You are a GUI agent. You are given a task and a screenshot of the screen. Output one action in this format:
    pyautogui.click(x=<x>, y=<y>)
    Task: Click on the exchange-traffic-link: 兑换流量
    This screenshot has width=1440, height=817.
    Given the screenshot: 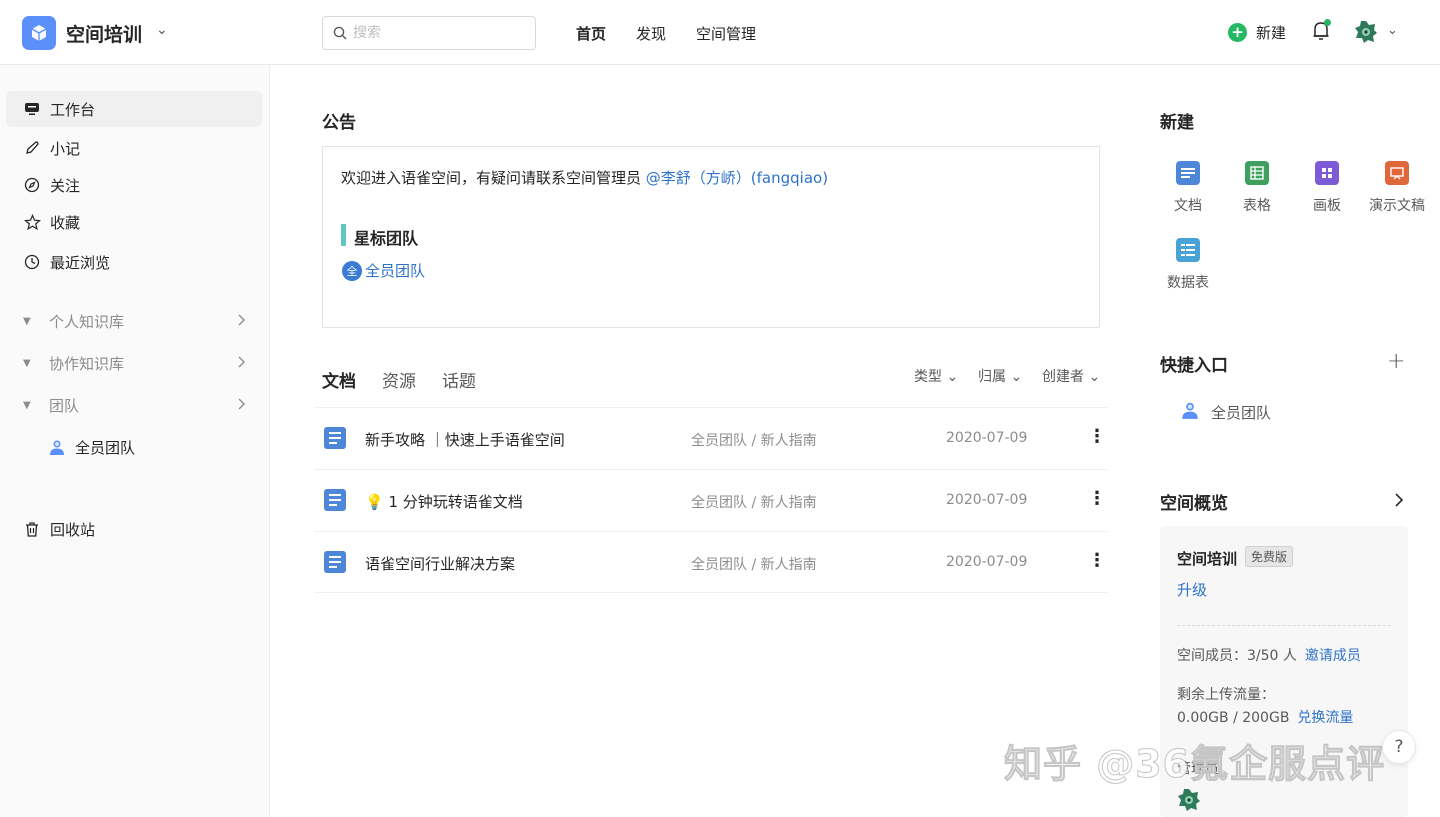 What is the action you would take?
    pyautogui.click(x=1325, y=718)
    